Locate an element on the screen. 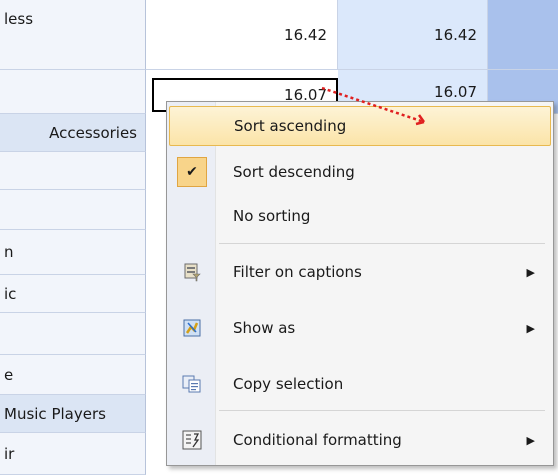 The width and height of the screenshot is (558, 475). row-header-label: ir is located at coordinates (9, 453).